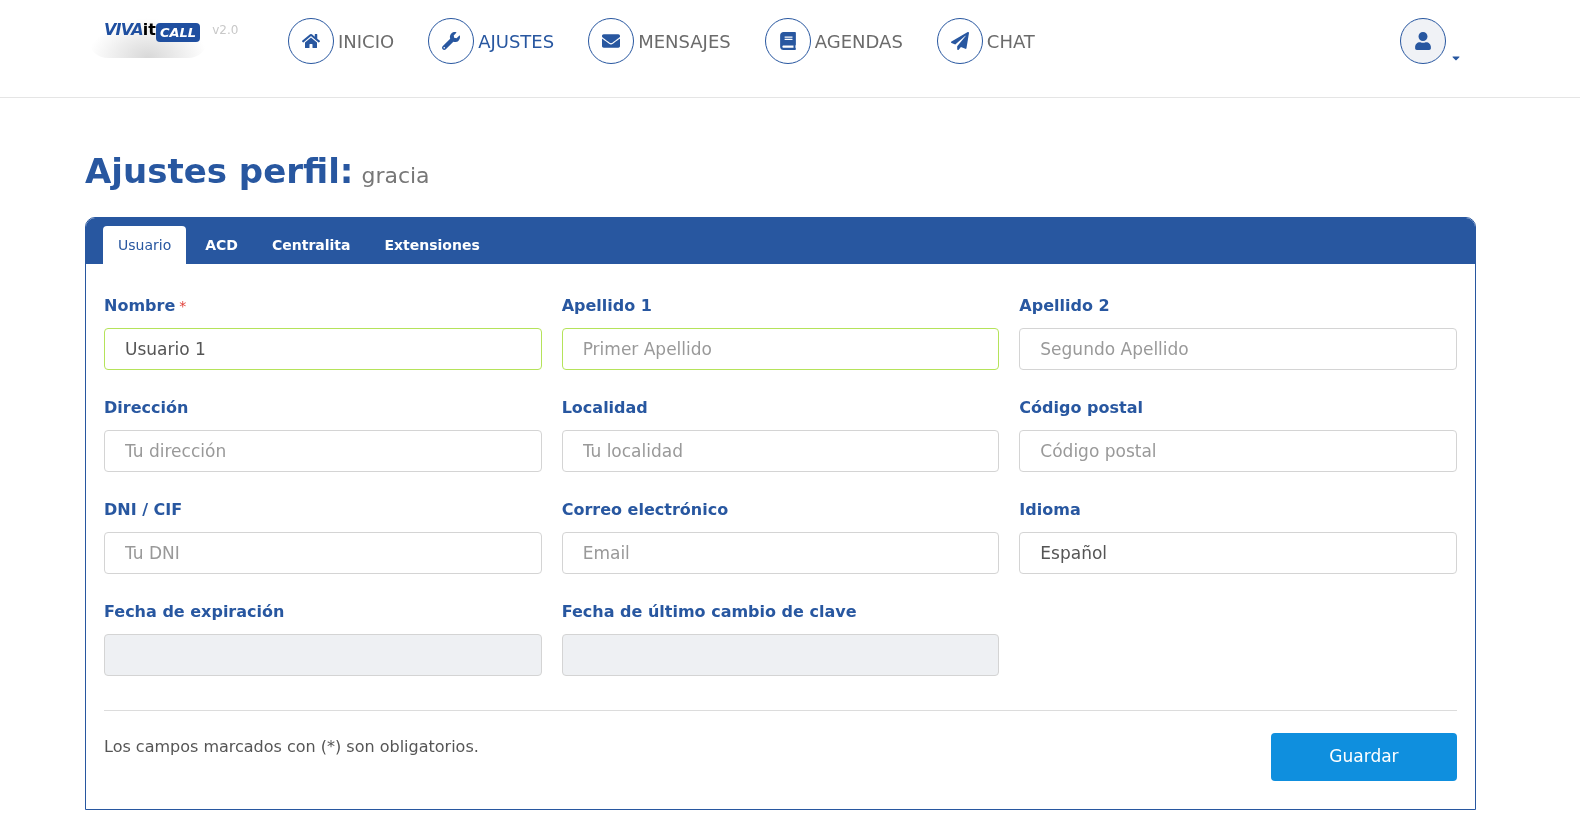  What do you see at coordinates (604, 408) in the screenshot?
I see `field-label: Localidad` at bounding box center [604, 408].